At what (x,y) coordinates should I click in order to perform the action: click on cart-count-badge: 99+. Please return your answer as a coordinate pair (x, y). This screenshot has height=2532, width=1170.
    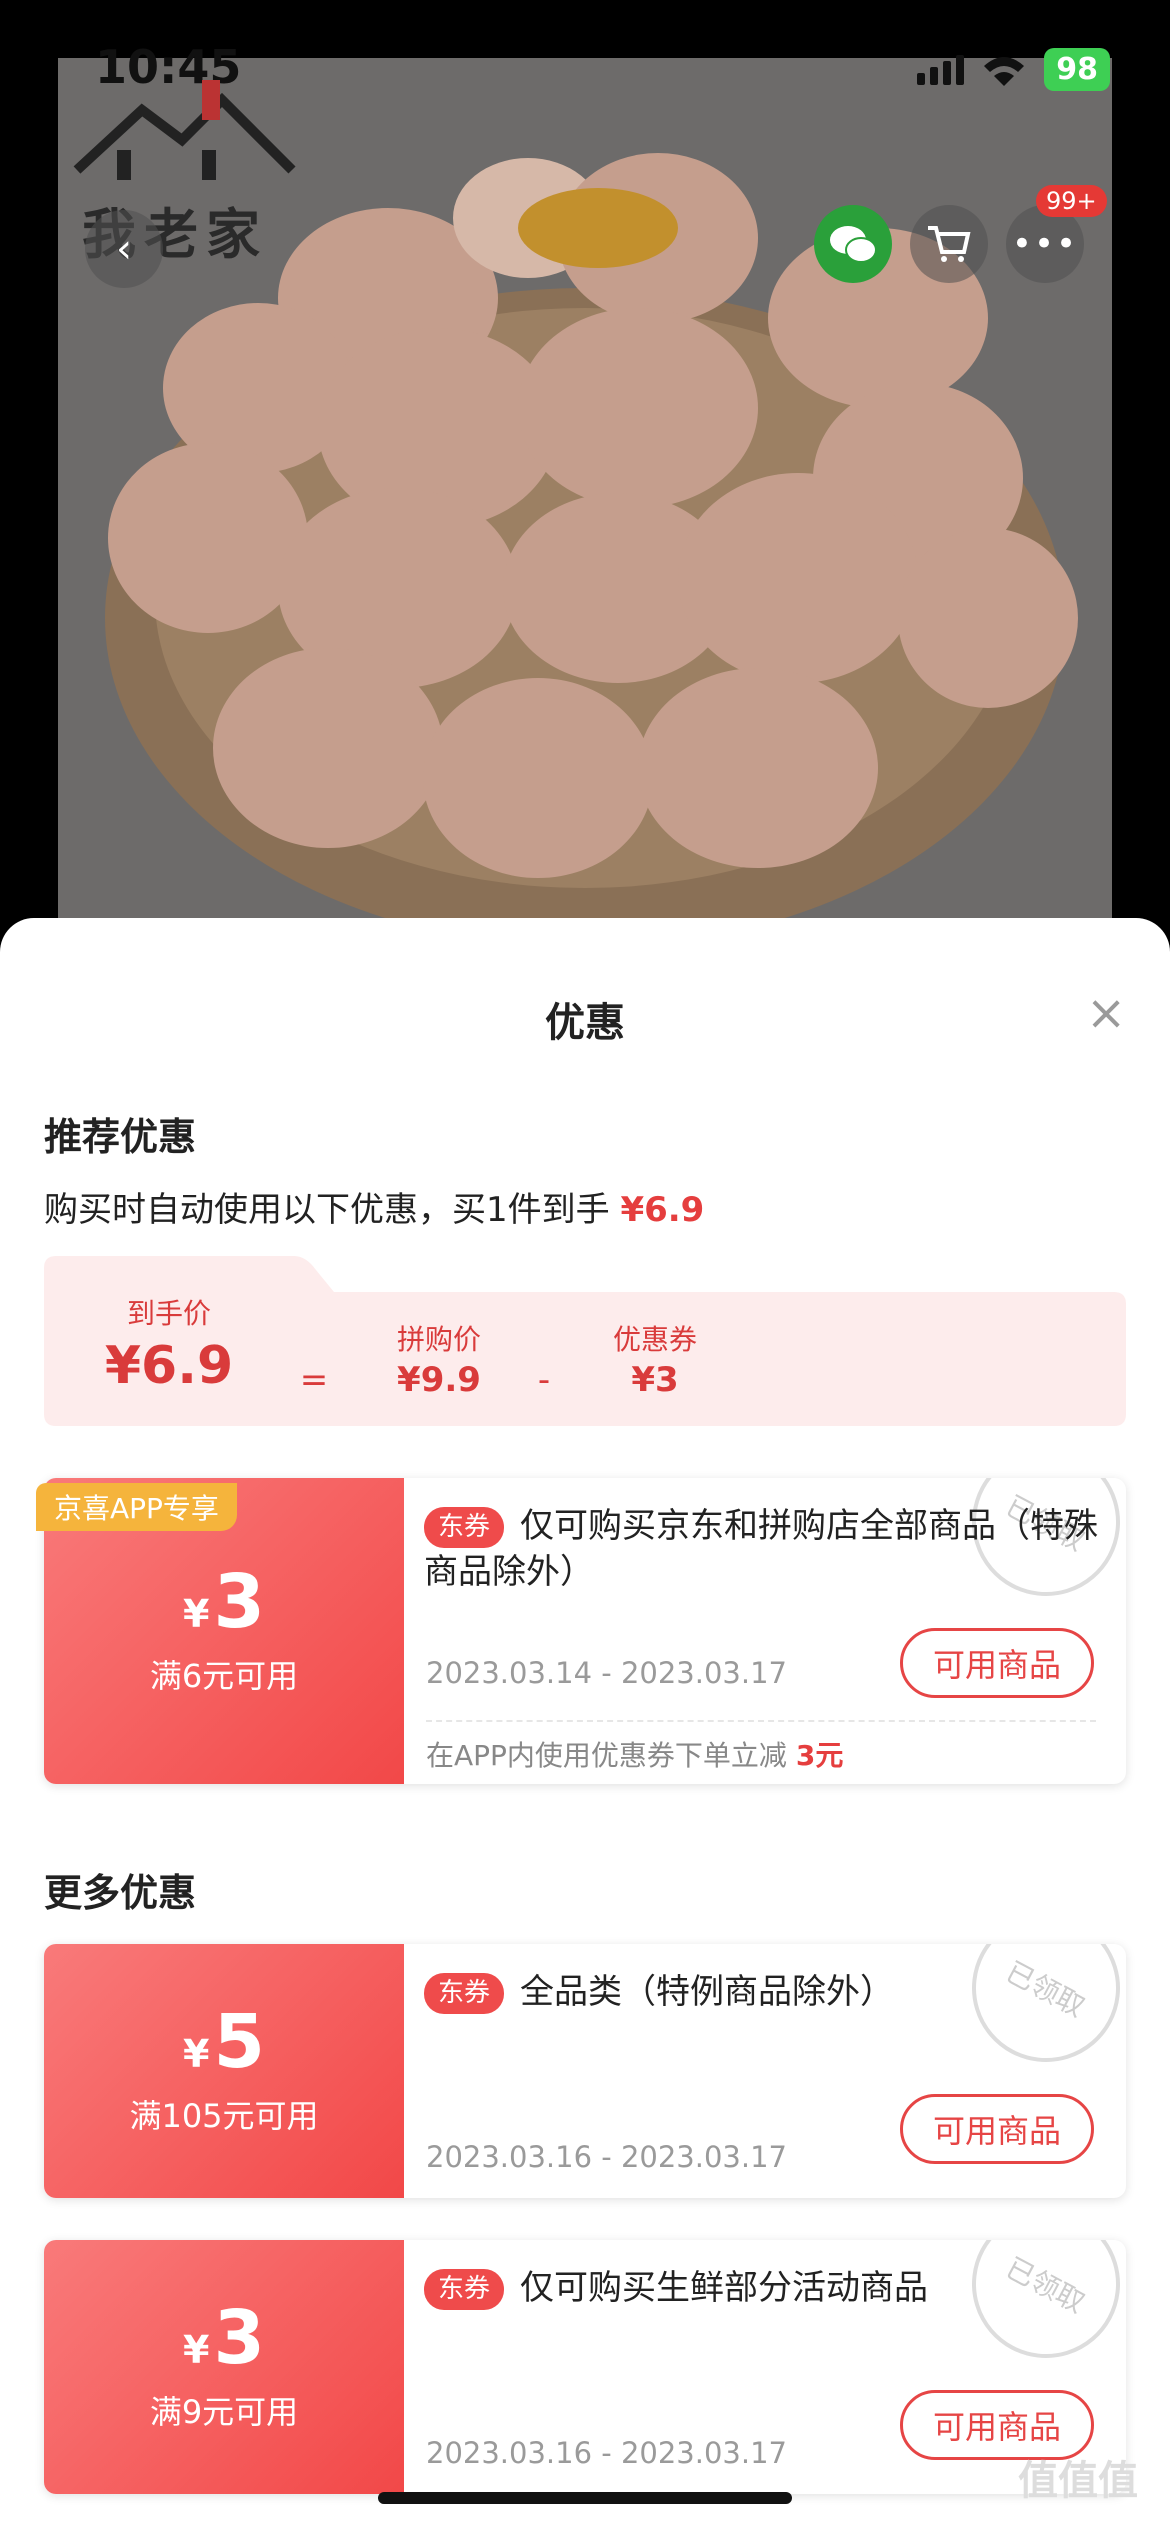
    Looking at the image, I should click on (1071, 201).